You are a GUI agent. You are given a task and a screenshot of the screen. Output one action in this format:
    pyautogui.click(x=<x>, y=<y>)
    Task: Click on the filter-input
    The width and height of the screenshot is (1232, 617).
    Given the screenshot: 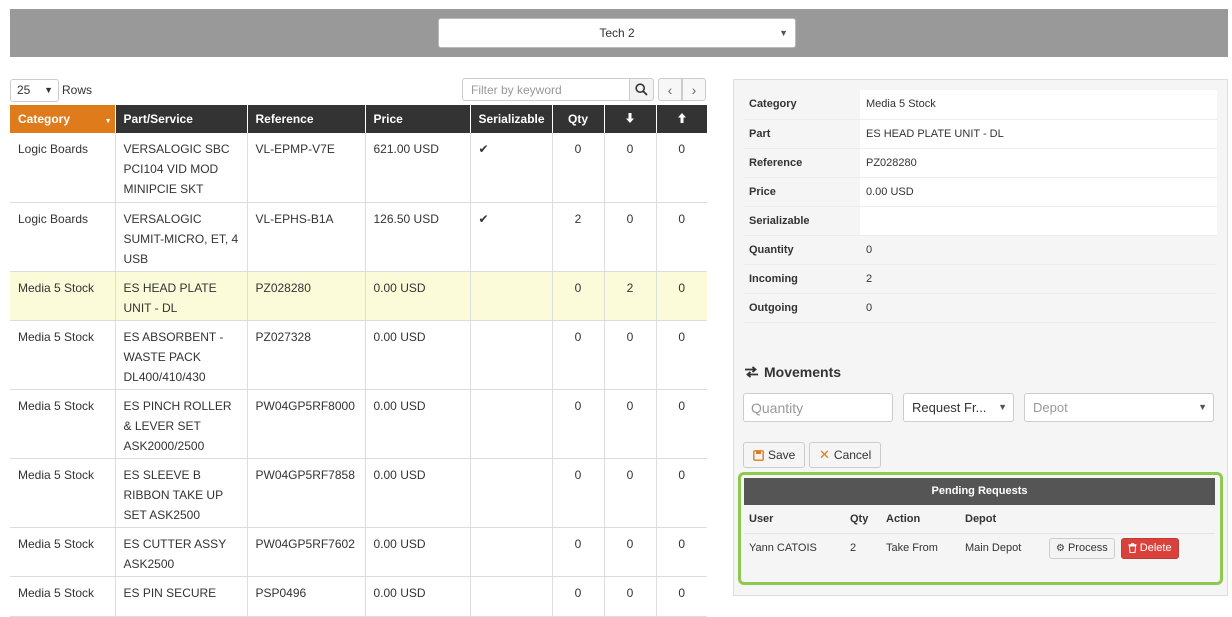 What is the action you would take?
    pyautogui.click(x=546, y=89)
    